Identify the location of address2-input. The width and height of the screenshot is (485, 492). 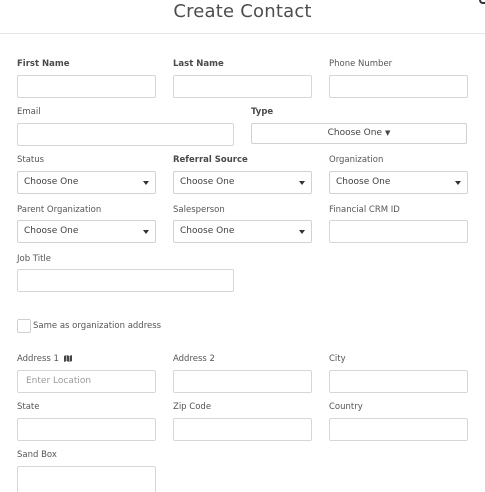
(242, 381).